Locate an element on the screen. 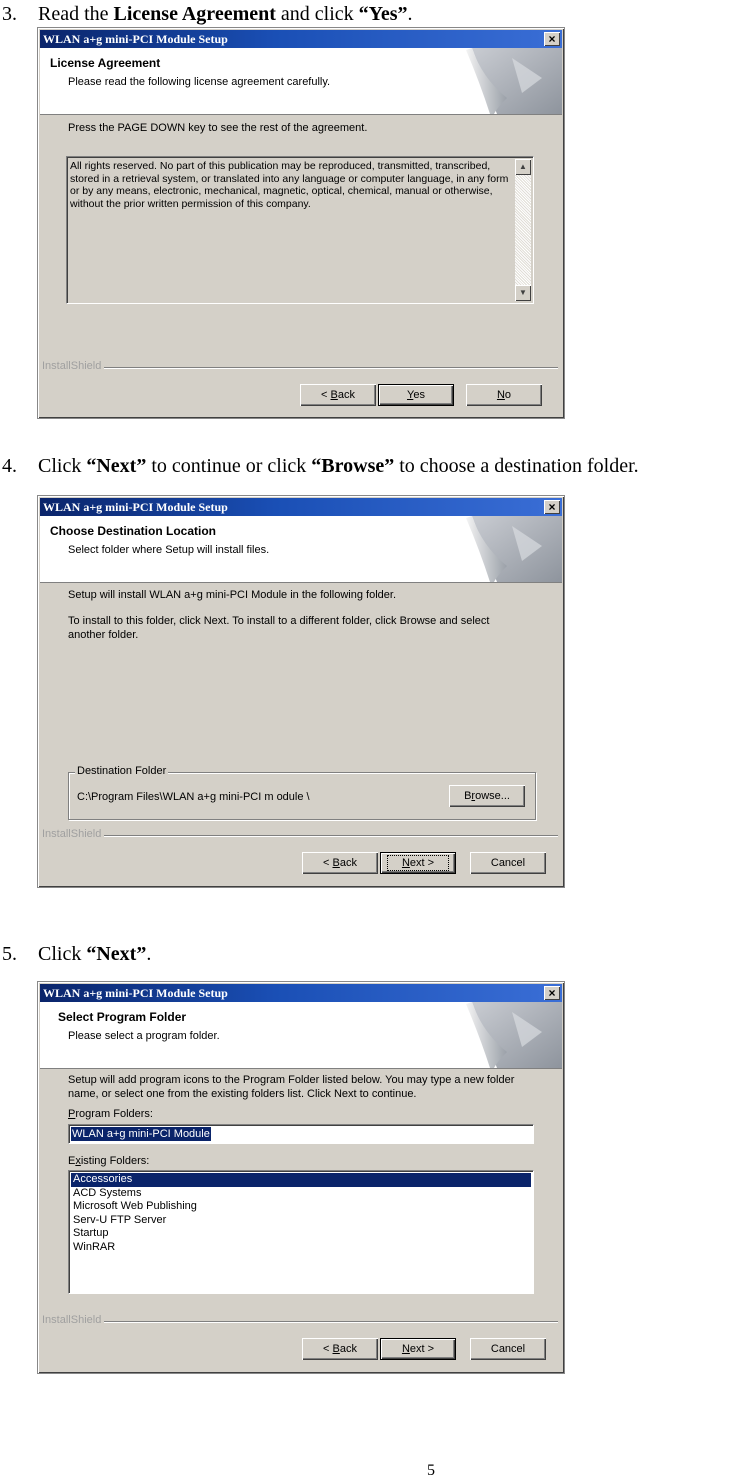 This screenshot has width=750, height=1484. no-button: No is located at coordinates (504, 395).